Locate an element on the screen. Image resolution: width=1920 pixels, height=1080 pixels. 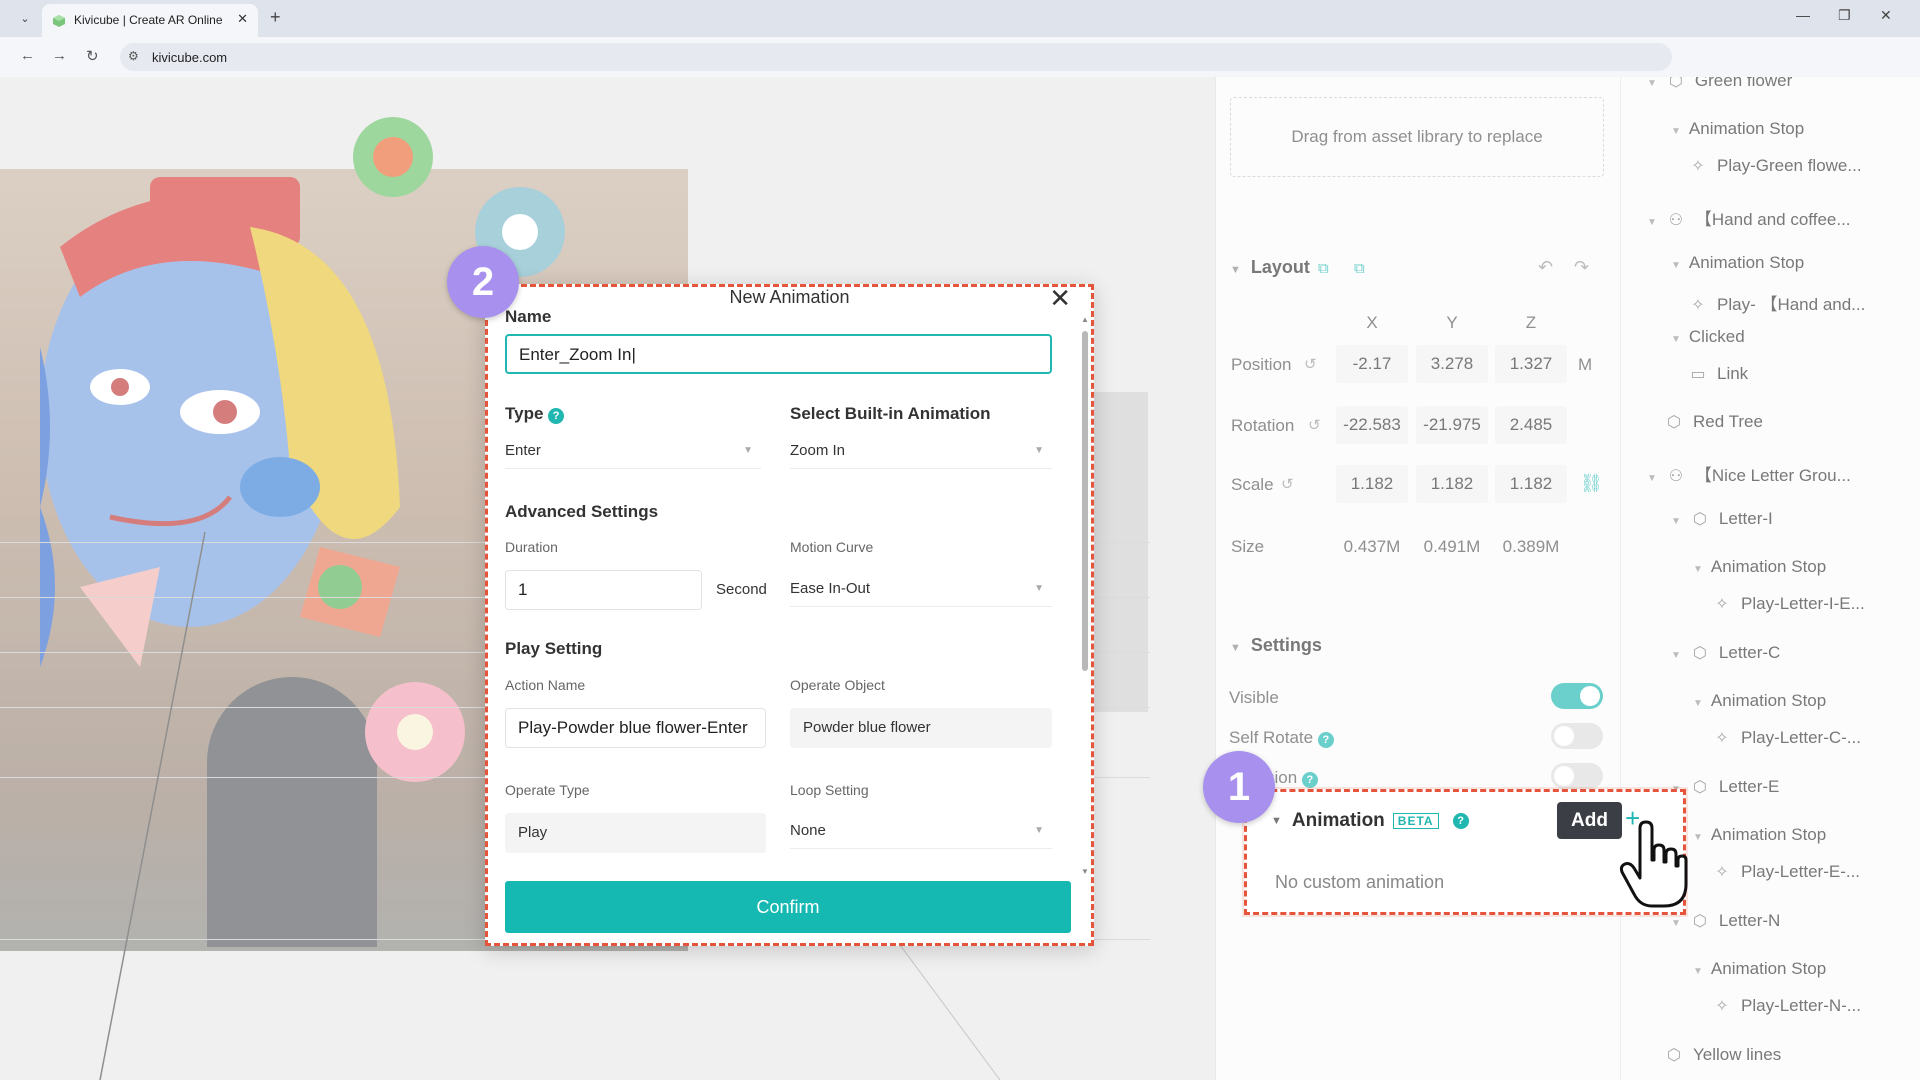
motion-curve-label: Motion Curve is located at coordinates (832, 547).